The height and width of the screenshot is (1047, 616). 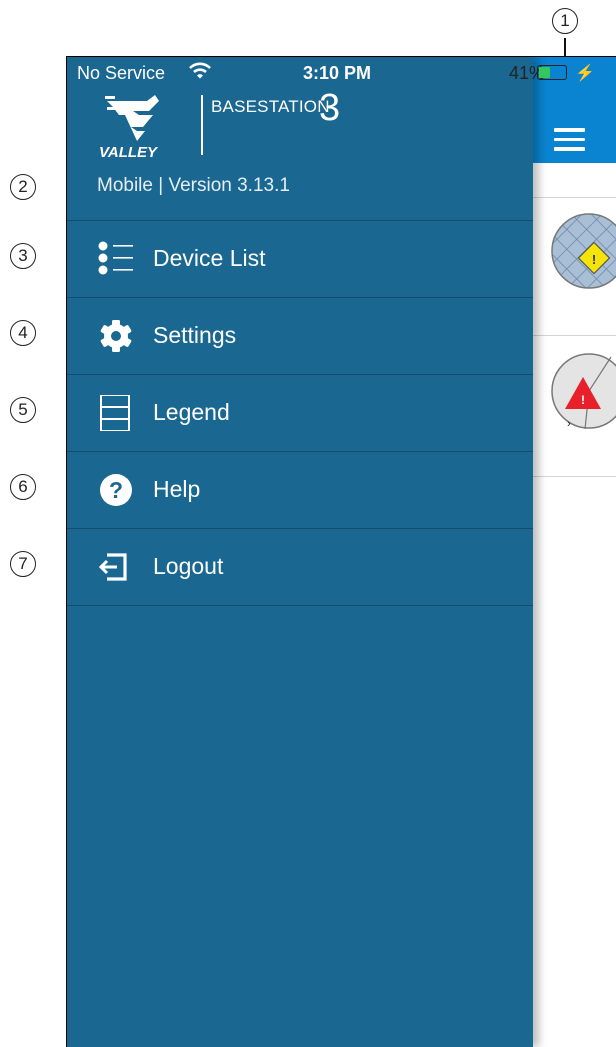 I want to click on menu-item-logout: Logout, so click(x=300, y=567).